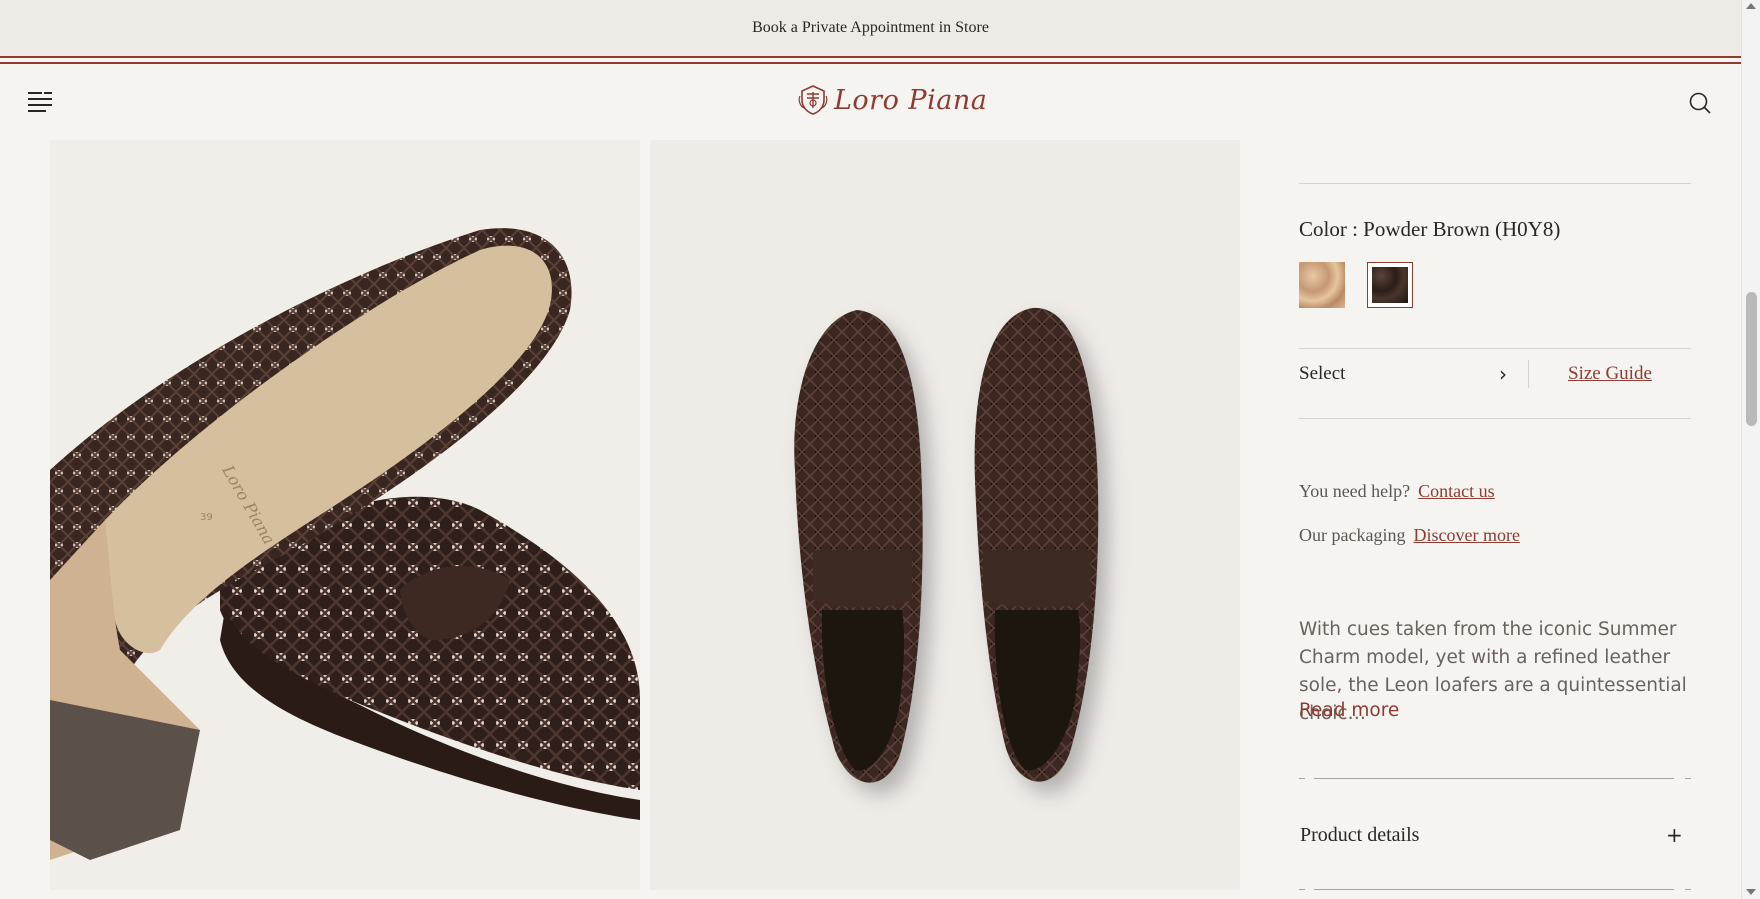  I want to click on help-row: You need help? Contact us, so click(1397, 491).